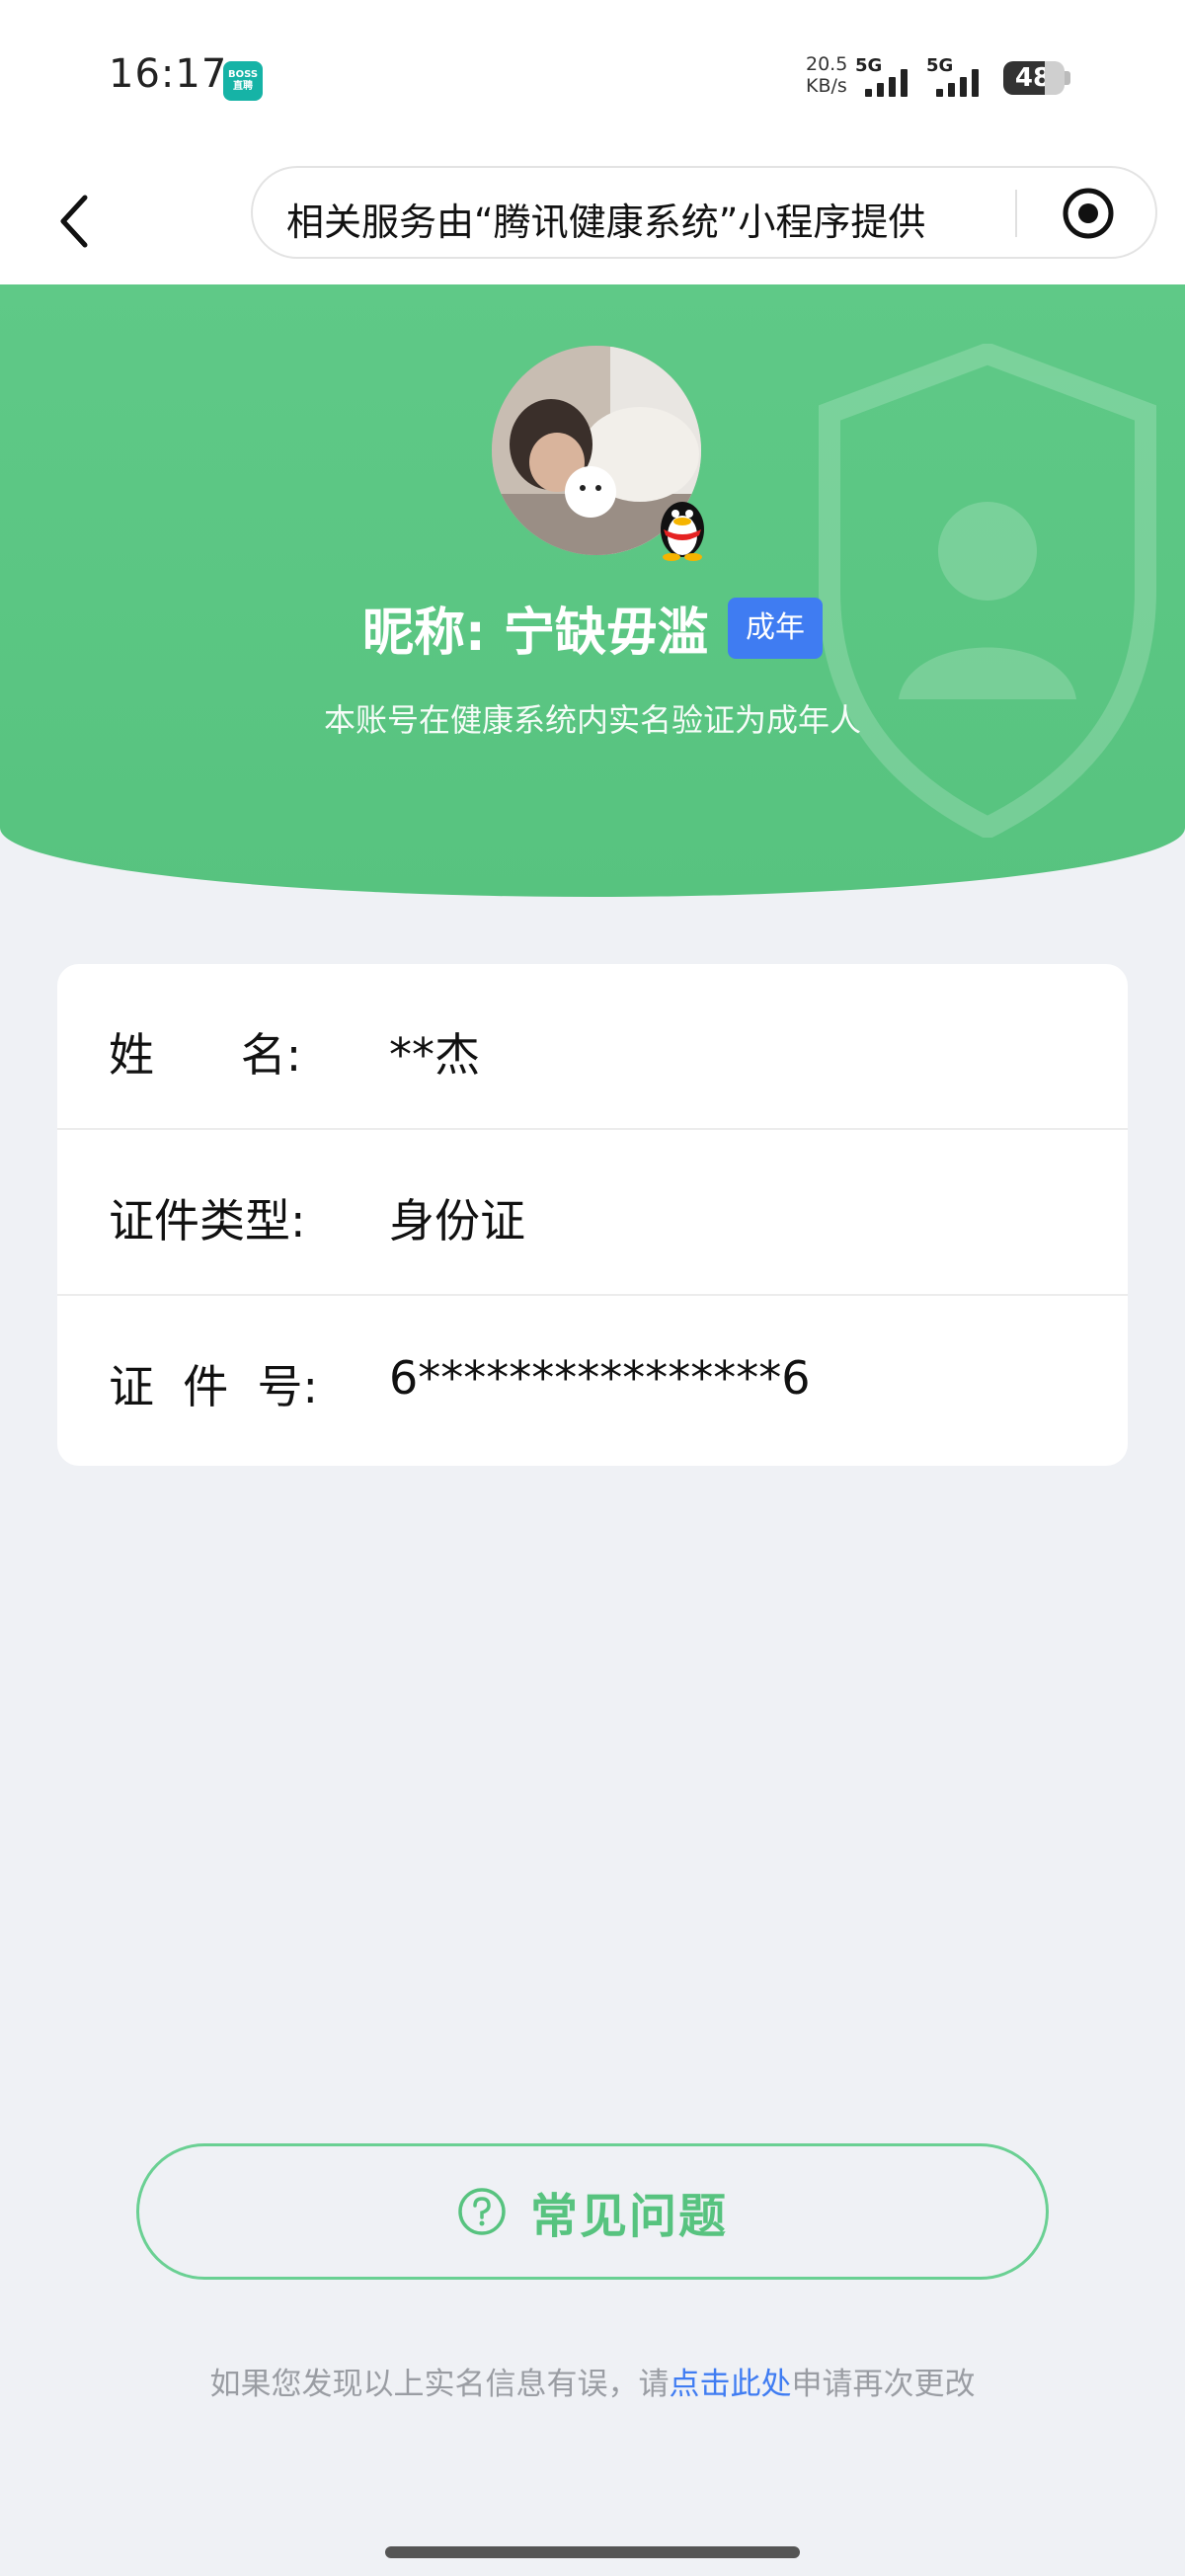 This screenshot has height=2576, width=1185. Describe the element at coordinates (1055, 78) in the screenshot. I see `battery-empty-part` at that location.